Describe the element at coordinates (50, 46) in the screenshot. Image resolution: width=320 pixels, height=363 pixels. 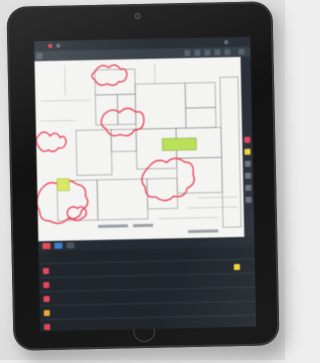
I see `status-dot-red` at that location.